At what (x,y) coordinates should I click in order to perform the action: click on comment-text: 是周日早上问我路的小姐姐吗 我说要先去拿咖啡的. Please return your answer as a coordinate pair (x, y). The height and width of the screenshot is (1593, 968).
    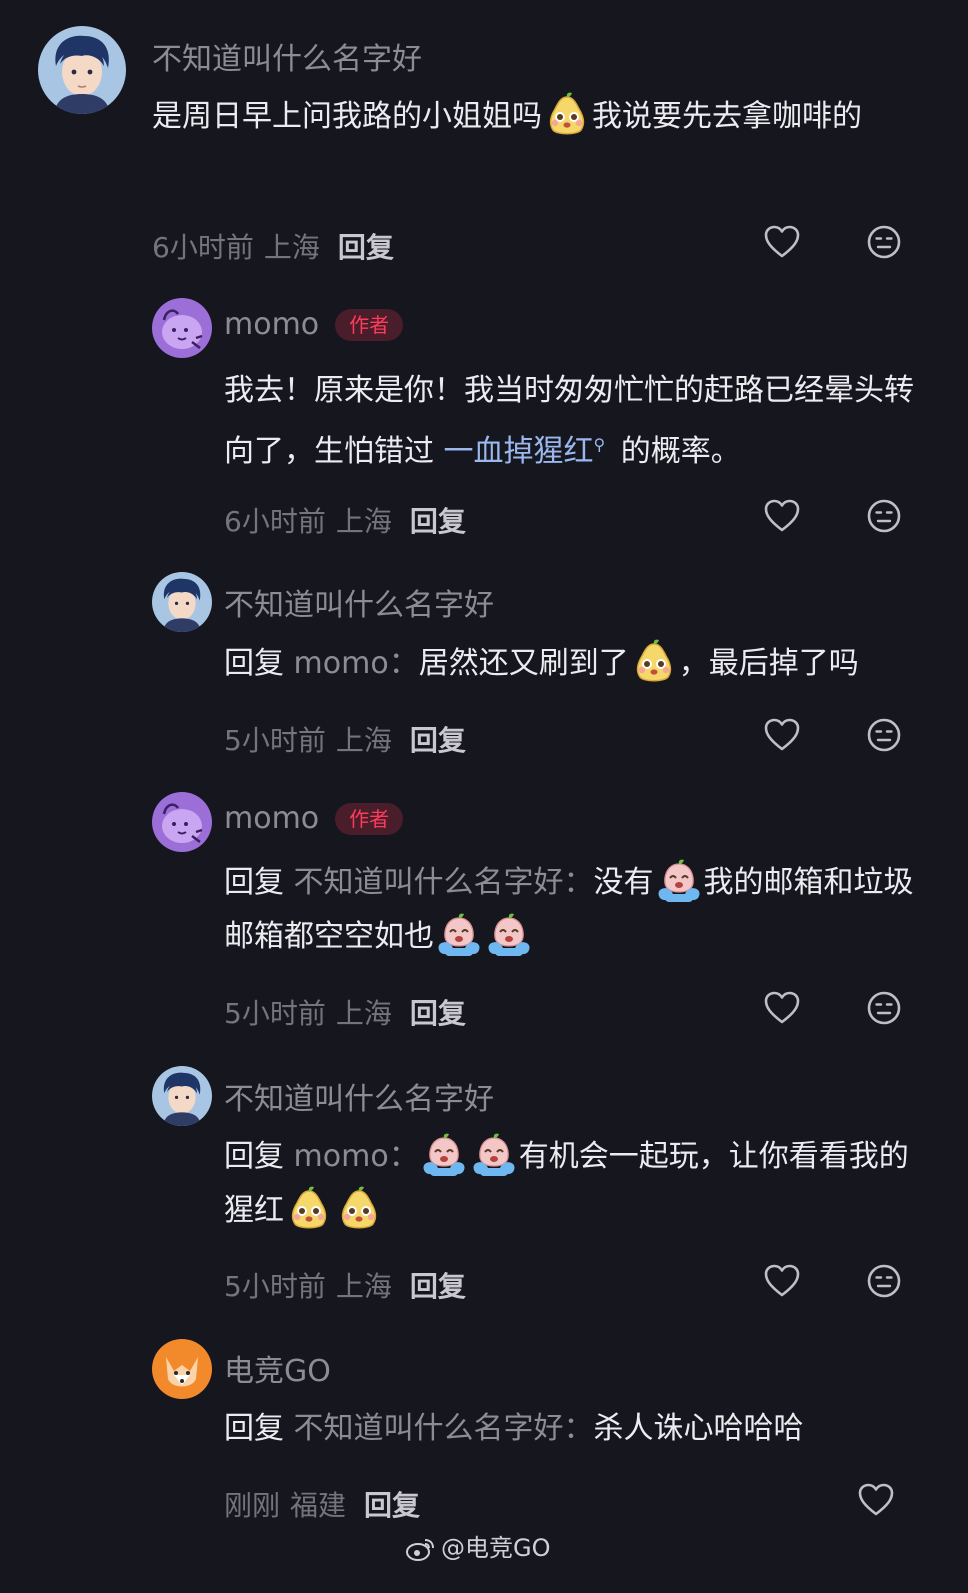
    Looking at the image, I should click on (532, 117).